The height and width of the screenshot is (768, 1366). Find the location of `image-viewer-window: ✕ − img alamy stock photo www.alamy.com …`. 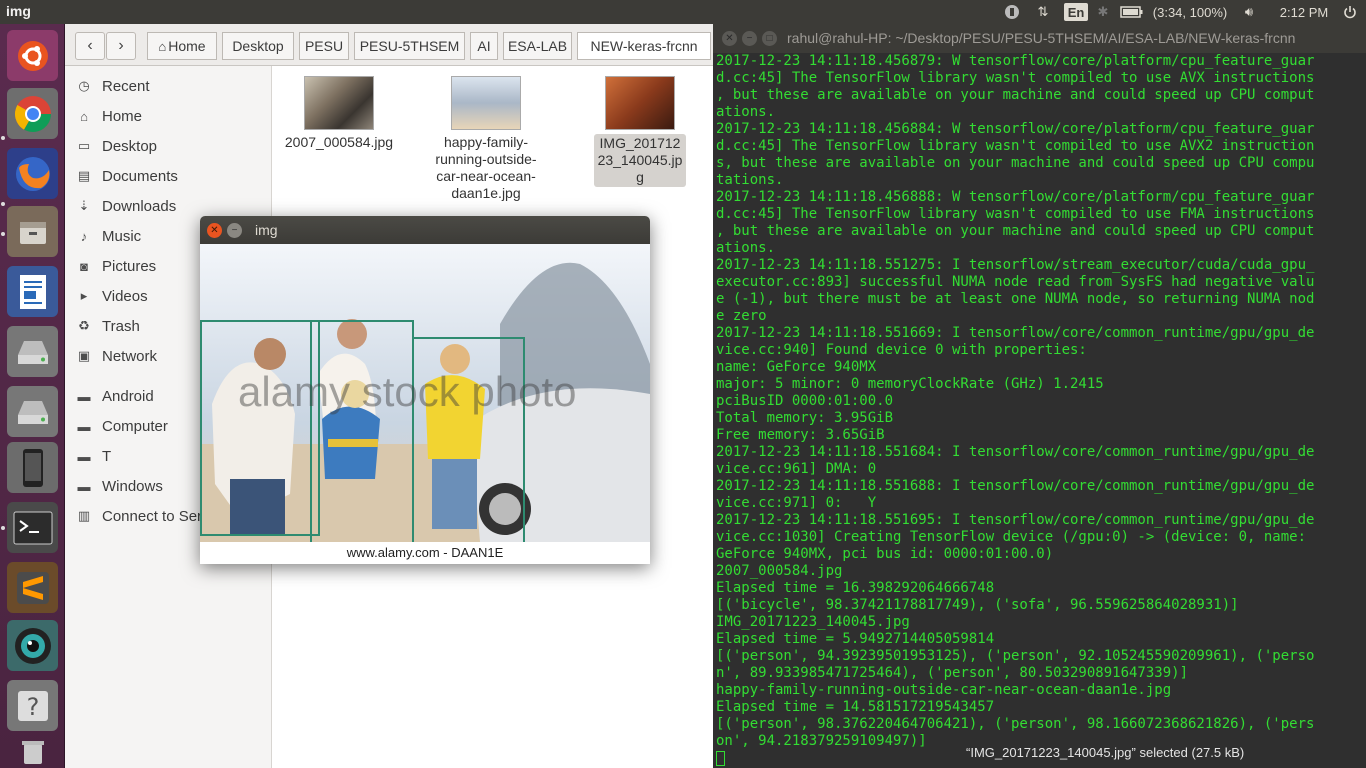

image-viewer-window: ✕ − img alamy stock photo www.alamy.com … is located at coordinates (425, 390).